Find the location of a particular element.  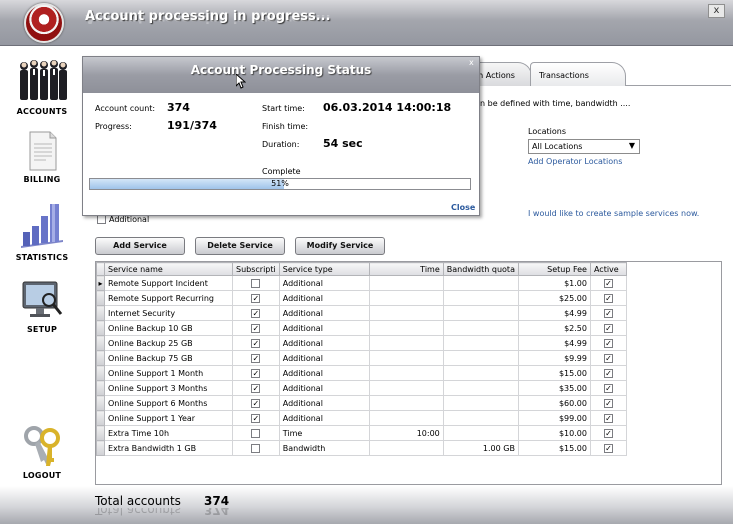

sidebar-item-accounts: ACCOUNTS is located at coordinates (42, 87).